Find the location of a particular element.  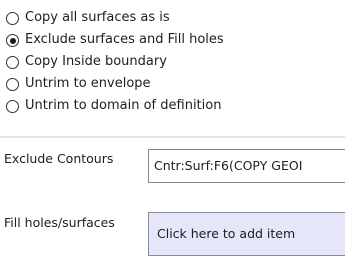

option-label: Copy Inside boundary is located at coordinates (96, 61).